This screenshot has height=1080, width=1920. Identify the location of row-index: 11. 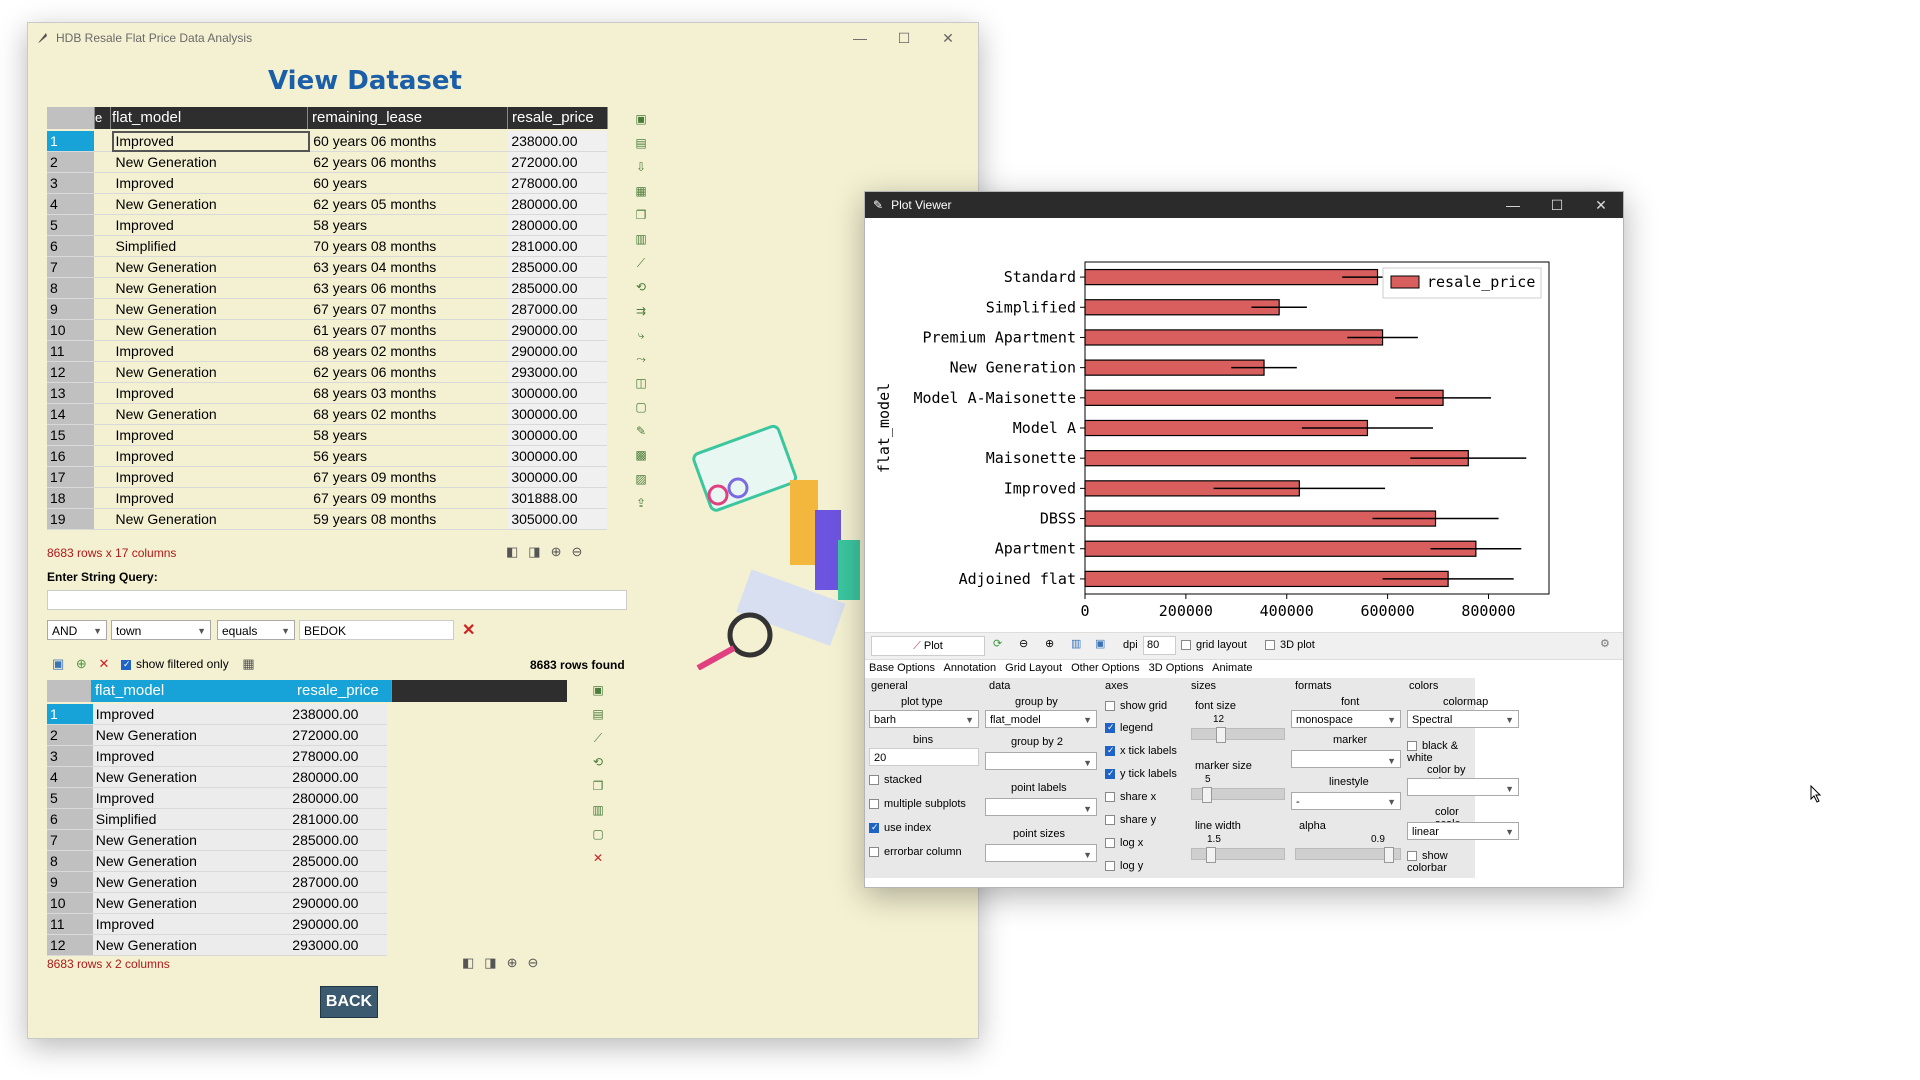
(70, 351).